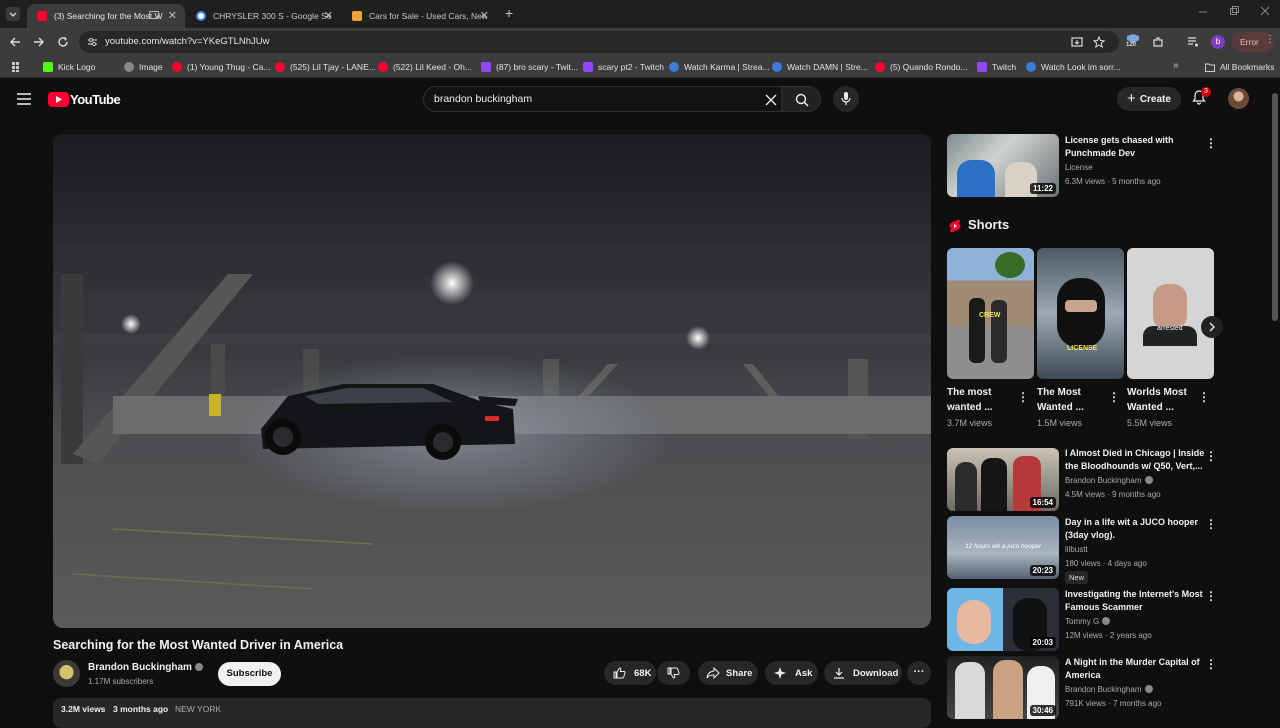  What do you see at coordinates (69, 67) in the screenshot?
I see `bookmark-item: Kick Logo` at bounding box center [69, 67].